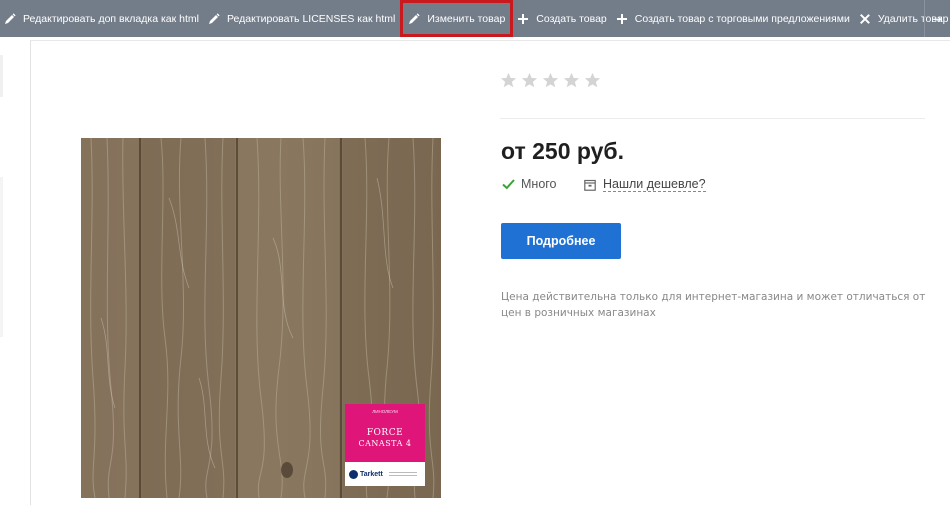 This screenshot has width=950, height=505. What do you see at coordinates (385, 474) in the screenshot?
I see `badge-footer: Tarkett` at bounding box center [385, 474].